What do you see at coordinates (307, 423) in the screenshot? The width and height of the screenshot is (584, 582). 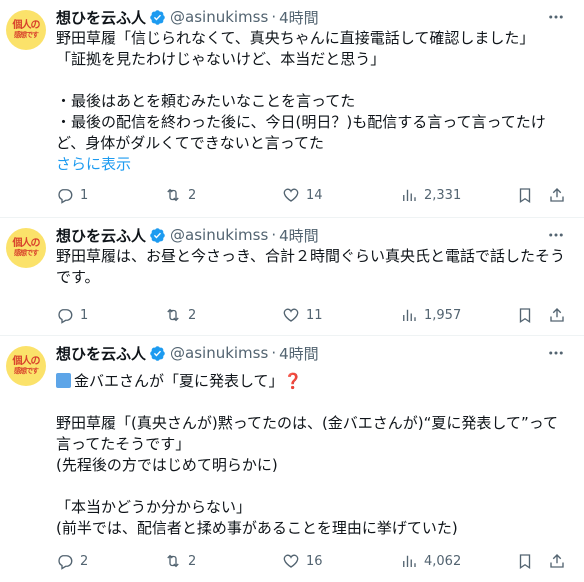 I see `text-line: 野田草履「(真央さんが)黙ってたのは、(金バエさんが)“夏に発表して”って` at bounding box center [307, 423].